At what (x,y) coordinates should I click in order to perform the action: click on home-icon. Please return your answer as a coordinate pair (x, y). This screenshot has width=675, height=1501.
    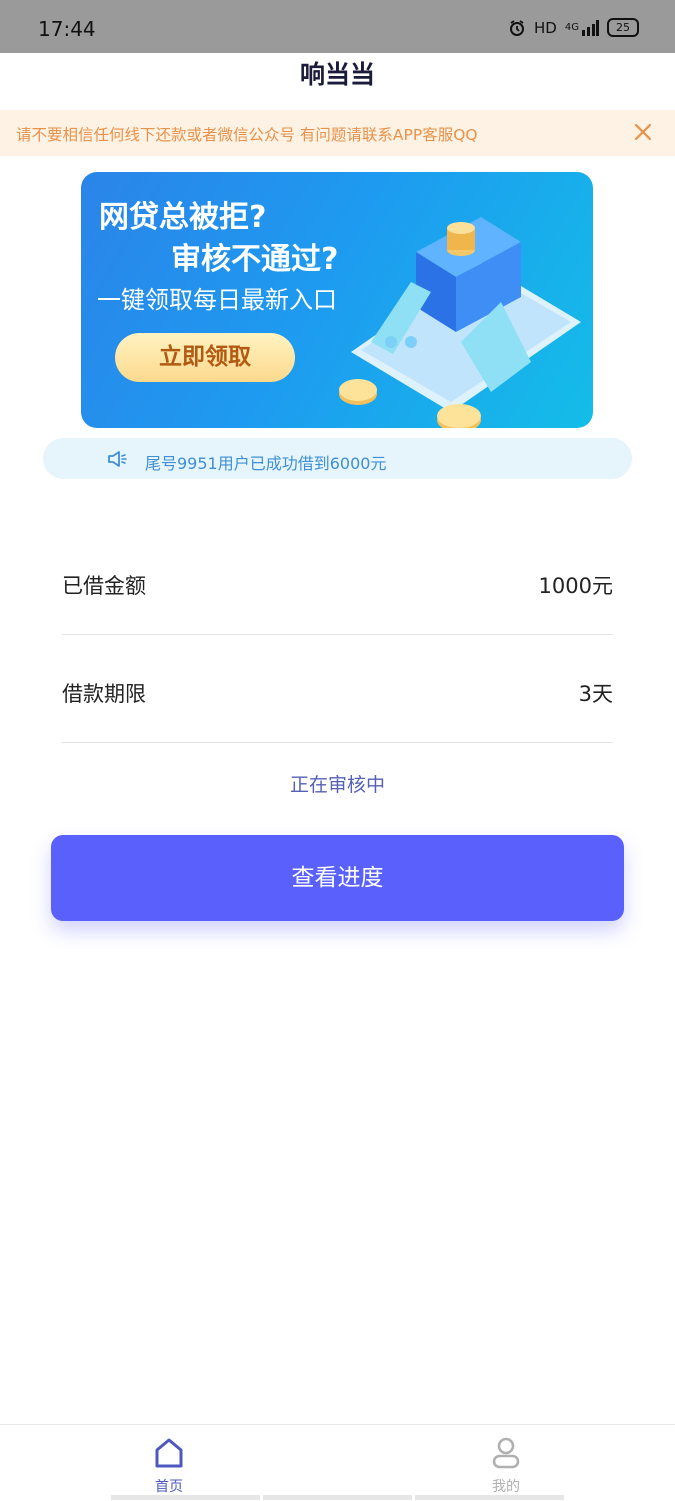
    Looking at the image, I should click on (169, 1453).